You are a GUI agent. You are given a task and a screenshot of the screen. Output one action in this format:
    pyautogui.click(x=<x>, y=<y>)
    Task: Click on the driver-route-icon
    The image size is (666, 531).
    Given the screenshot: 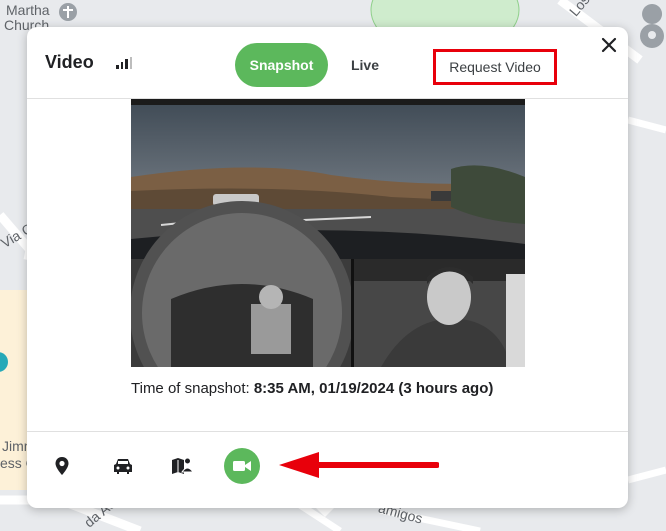 What is the action you would take?
    pyautogui.click(x=182, y=465)
    